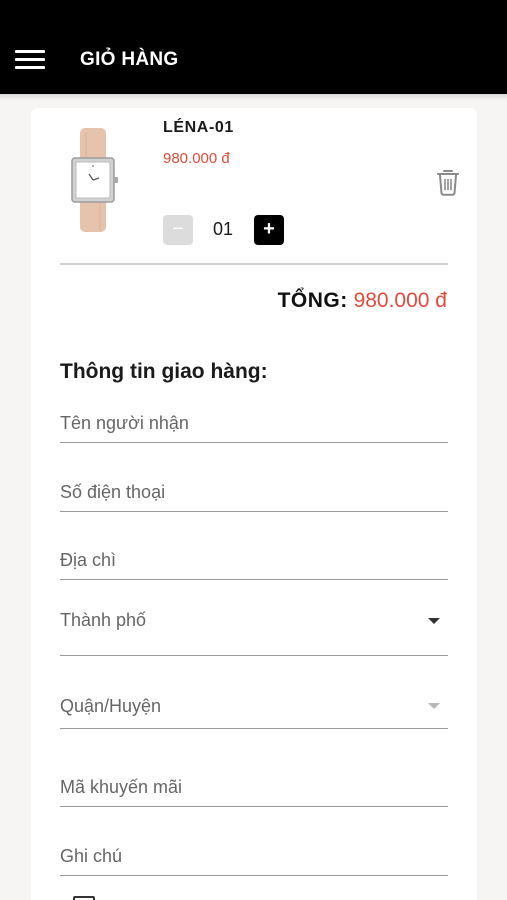 The height and width of the screenshot is (900, 507). I want to click on district-select: Quận/Huyện, so click(254, 706).